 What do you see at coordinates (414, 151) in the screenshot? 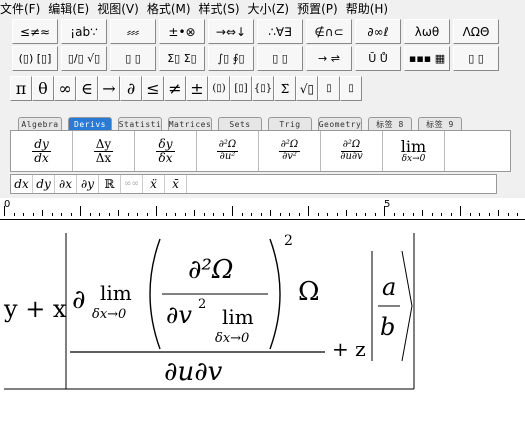
I see `limit-template: lim δx→0` at bounding box center [414, 151].